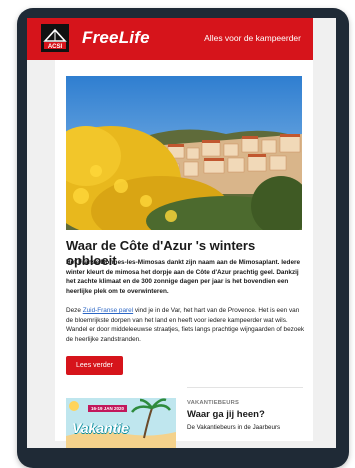 This screenshot has width=355, height=468. I want to click on brand-name: FreeLife, so click(116, 38).